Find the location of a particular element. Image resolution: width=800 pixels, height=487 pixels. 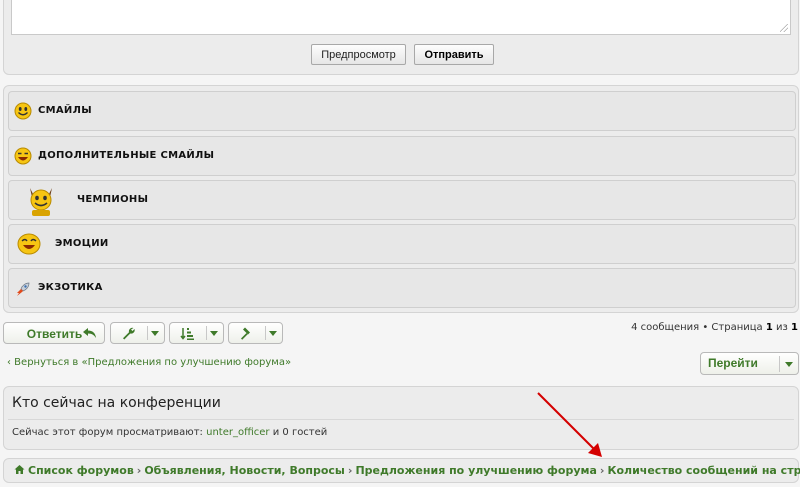

smiley-section-extra-smiles: Дополнительные смайлы is located at coordinates (402, 156).